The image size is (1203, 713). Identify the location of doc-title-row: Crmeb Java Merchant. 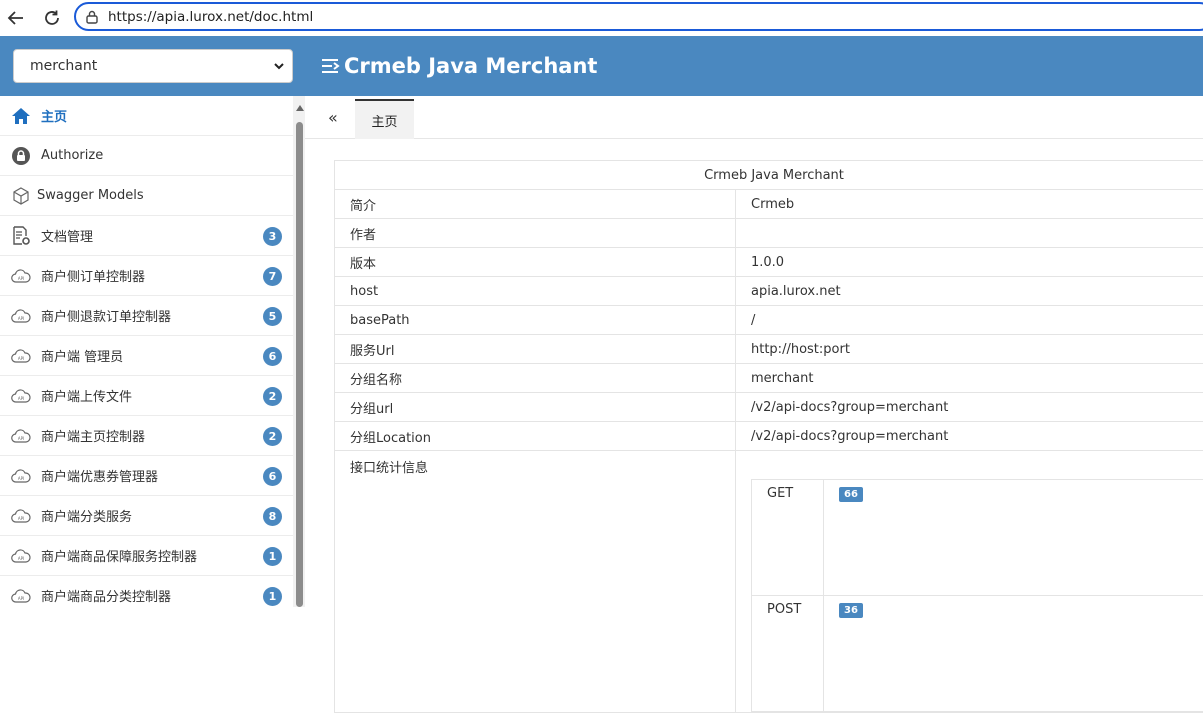
(769, 175).